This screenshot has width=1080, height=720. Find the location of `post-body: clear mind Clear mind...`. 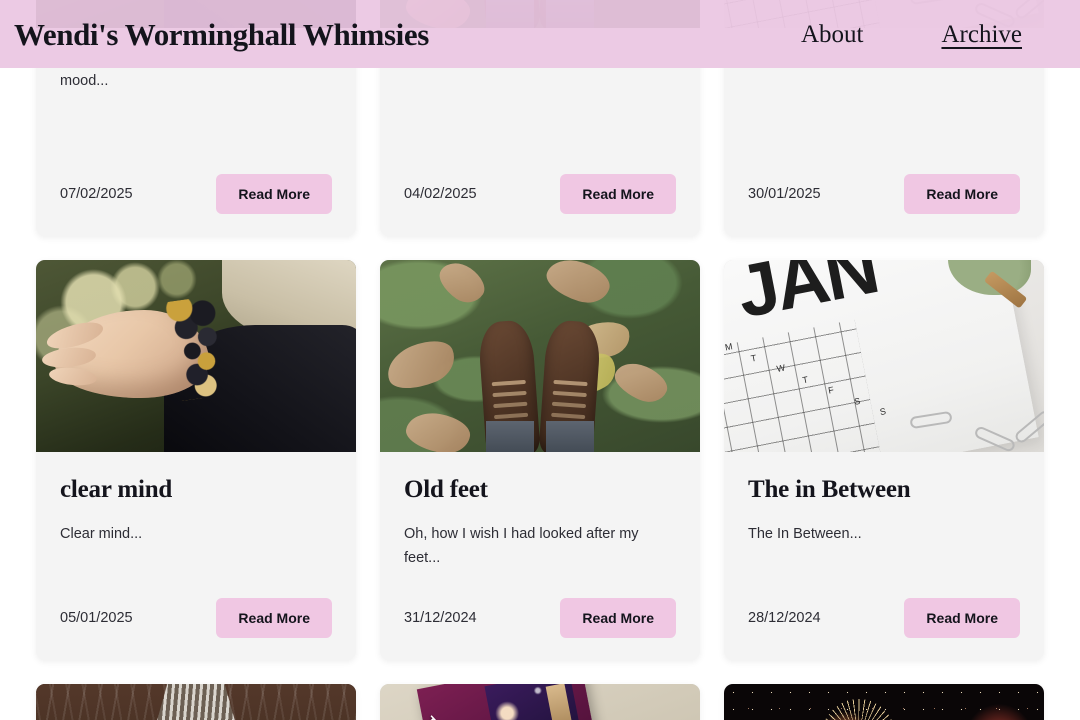

post-body: clear mind Clear mind... is located at coordinates (196, 525).